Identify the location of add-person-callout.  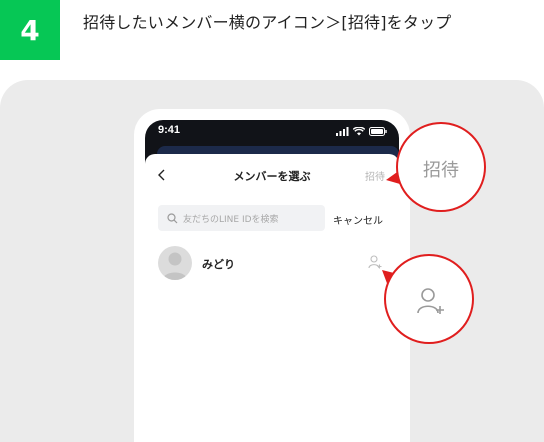
(429, 299).